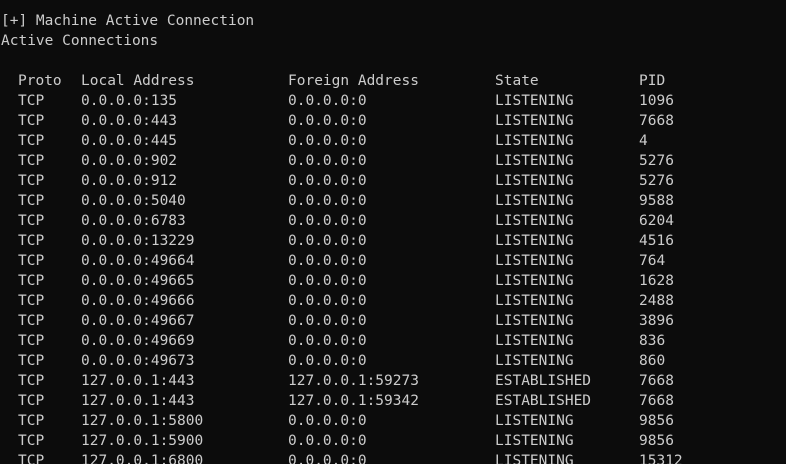 This screenshot has width=786, height=464. Describe the element at coordinates (138, 241) in the screenshot. I see `local-address-cell: 0.0.0.0:13229` at that location.